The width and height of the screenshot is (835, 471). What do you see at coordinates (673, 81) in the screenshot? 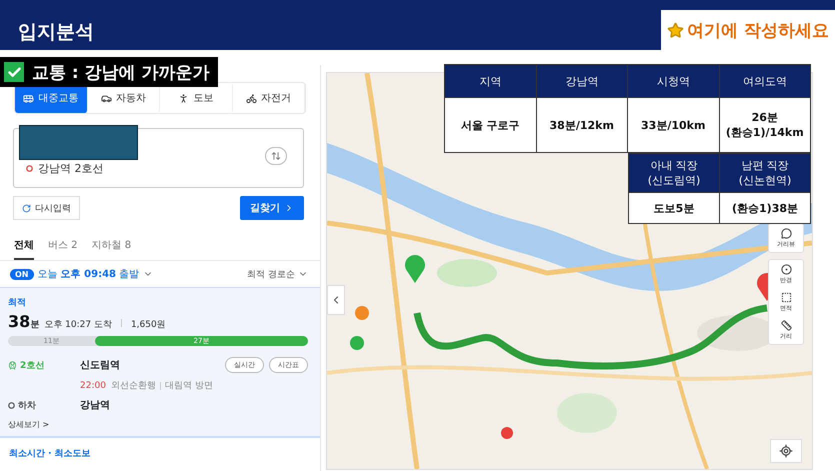
I see `column-header: 시청역` at bounding box center [673, 81].